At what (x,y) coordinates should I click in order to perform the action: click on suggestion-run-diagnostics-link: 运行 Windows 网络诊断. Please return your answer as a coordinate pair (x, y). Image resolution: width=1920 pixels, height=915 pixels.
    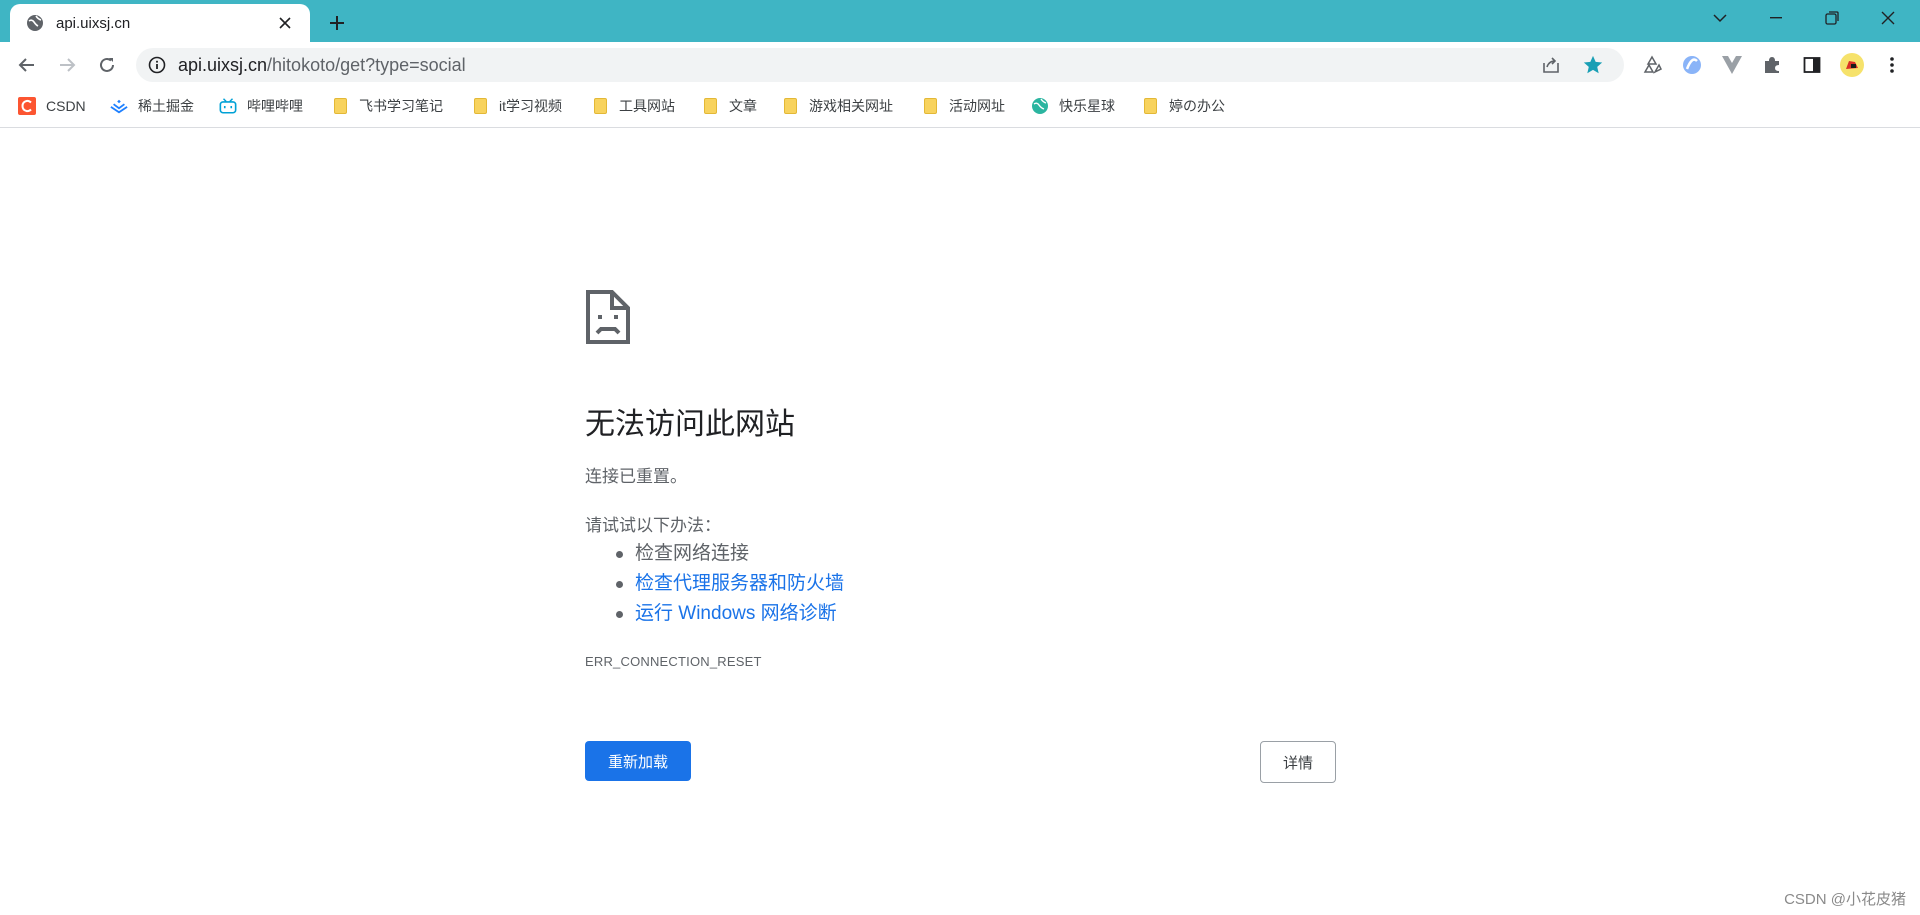
    Looking at the image, I should click on (714, 614).